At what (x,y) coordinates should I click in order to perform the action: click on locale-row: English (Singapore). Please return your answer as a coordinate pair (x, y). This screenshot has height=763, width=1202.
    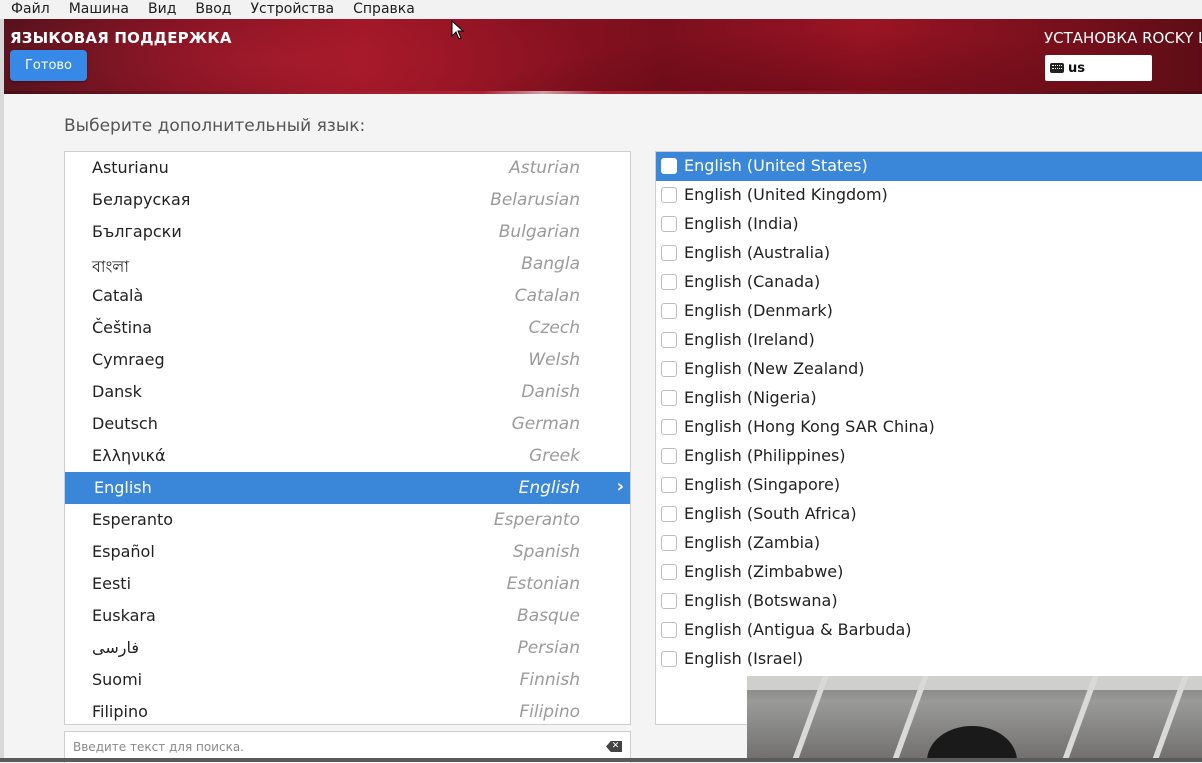
    Looking at the image, I should click on (929, 485).